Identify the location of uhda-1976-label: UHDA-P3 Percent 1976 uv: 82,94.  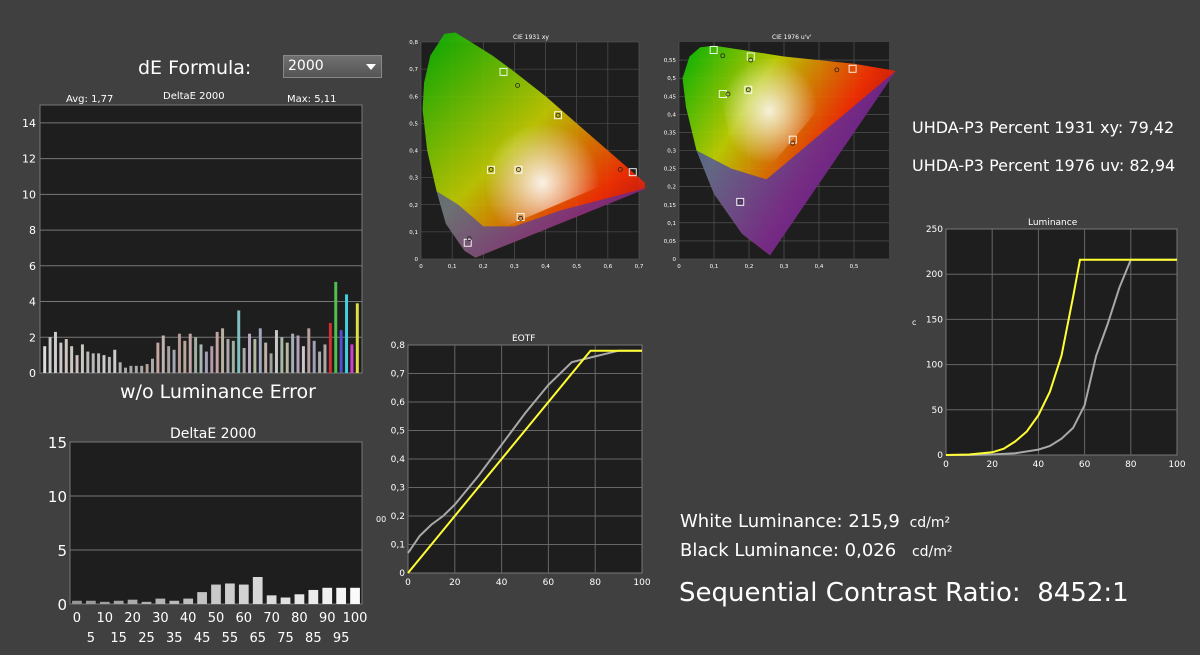
(1044, 165).